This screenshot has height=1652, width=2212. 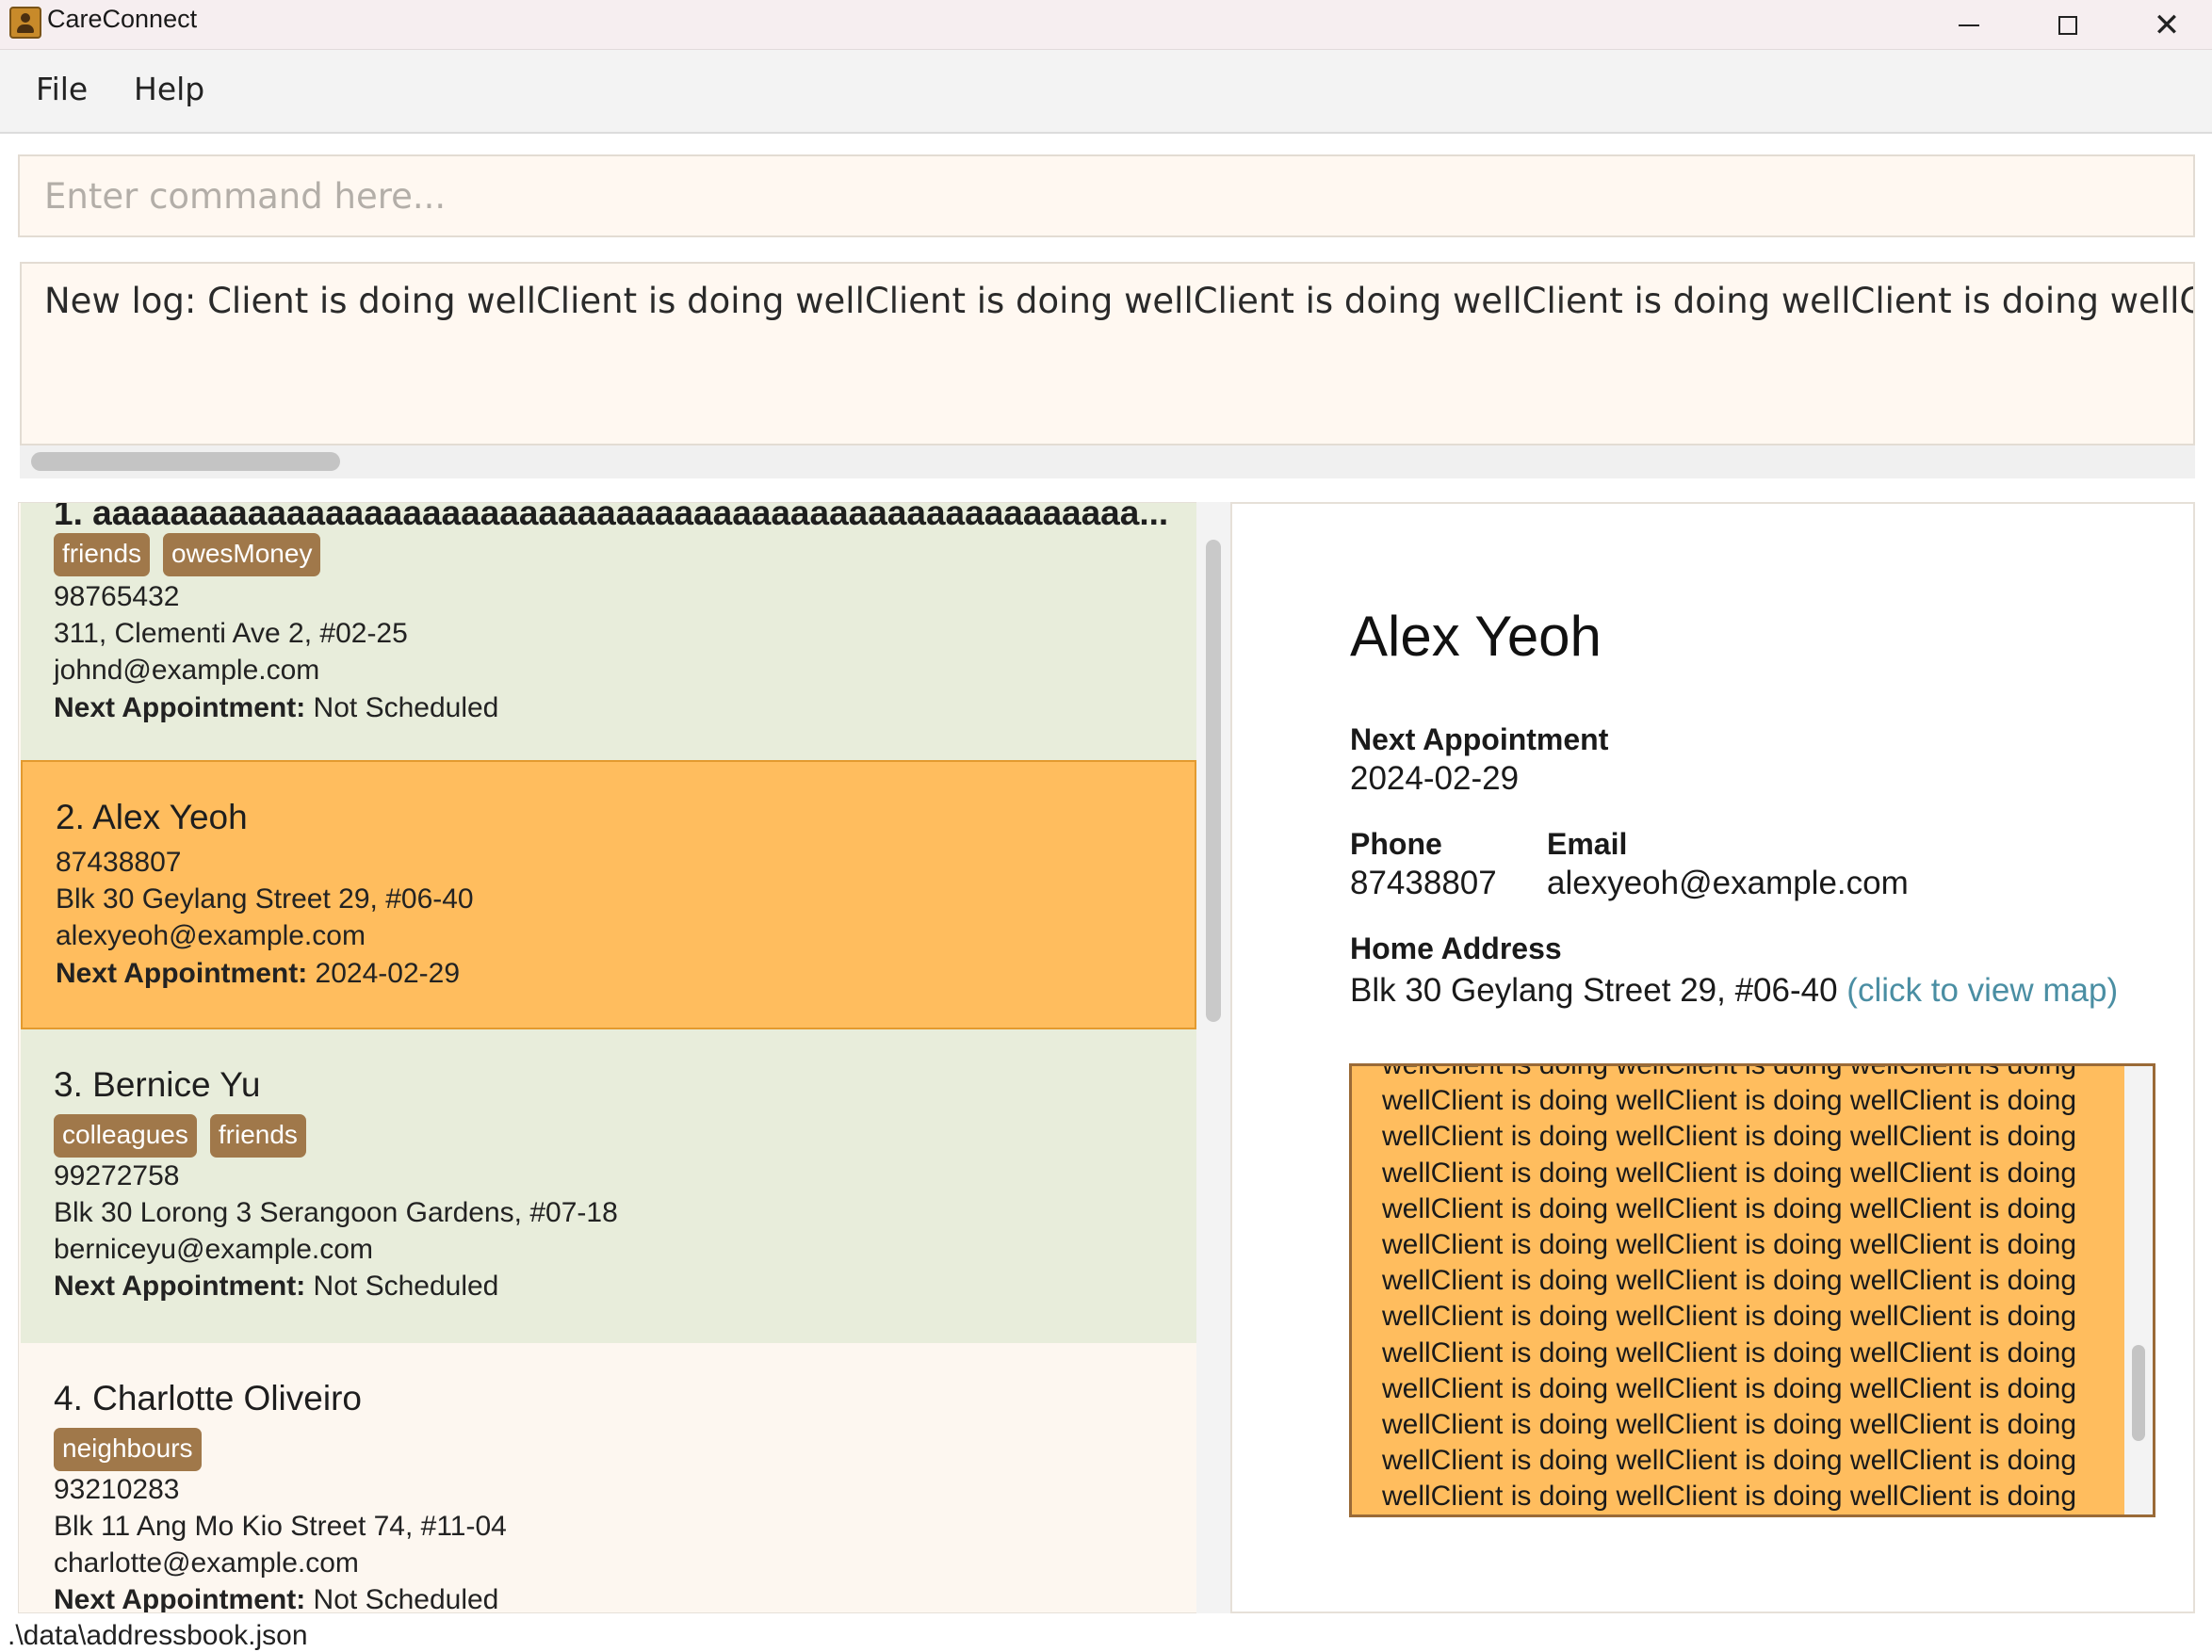 I want to click on person-list-scrollbar-thumb, so click(x=1213, y=781).